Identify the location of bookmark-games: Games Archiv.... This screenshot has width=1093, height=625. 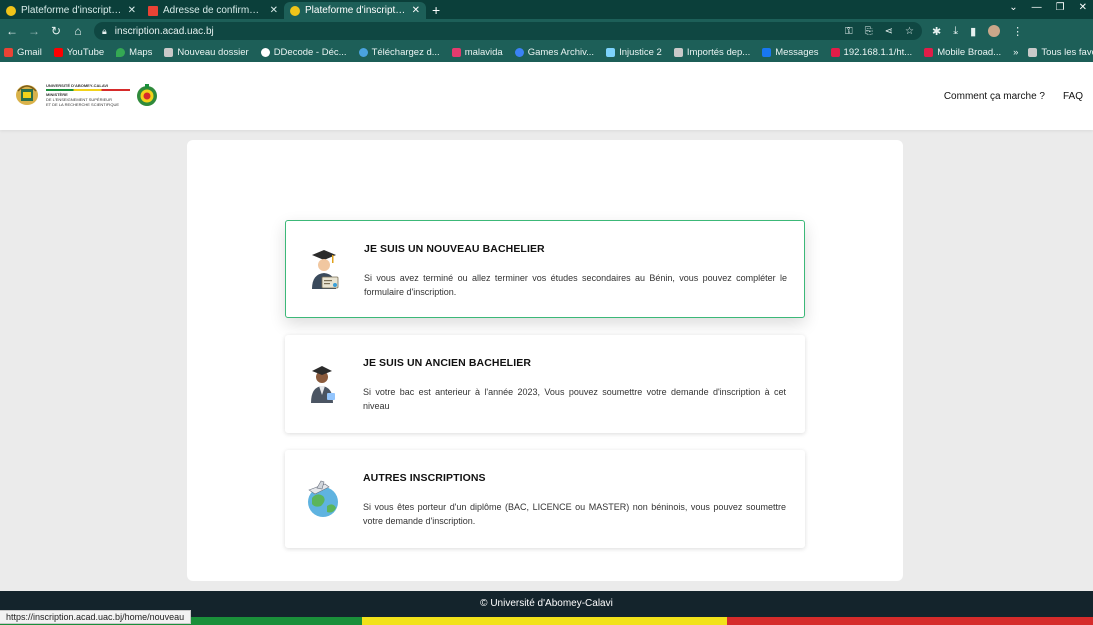
(554, 52).